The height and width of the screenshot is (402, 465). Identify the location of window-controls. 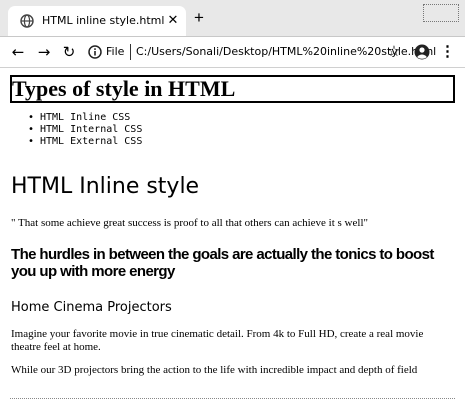
(441, 13).